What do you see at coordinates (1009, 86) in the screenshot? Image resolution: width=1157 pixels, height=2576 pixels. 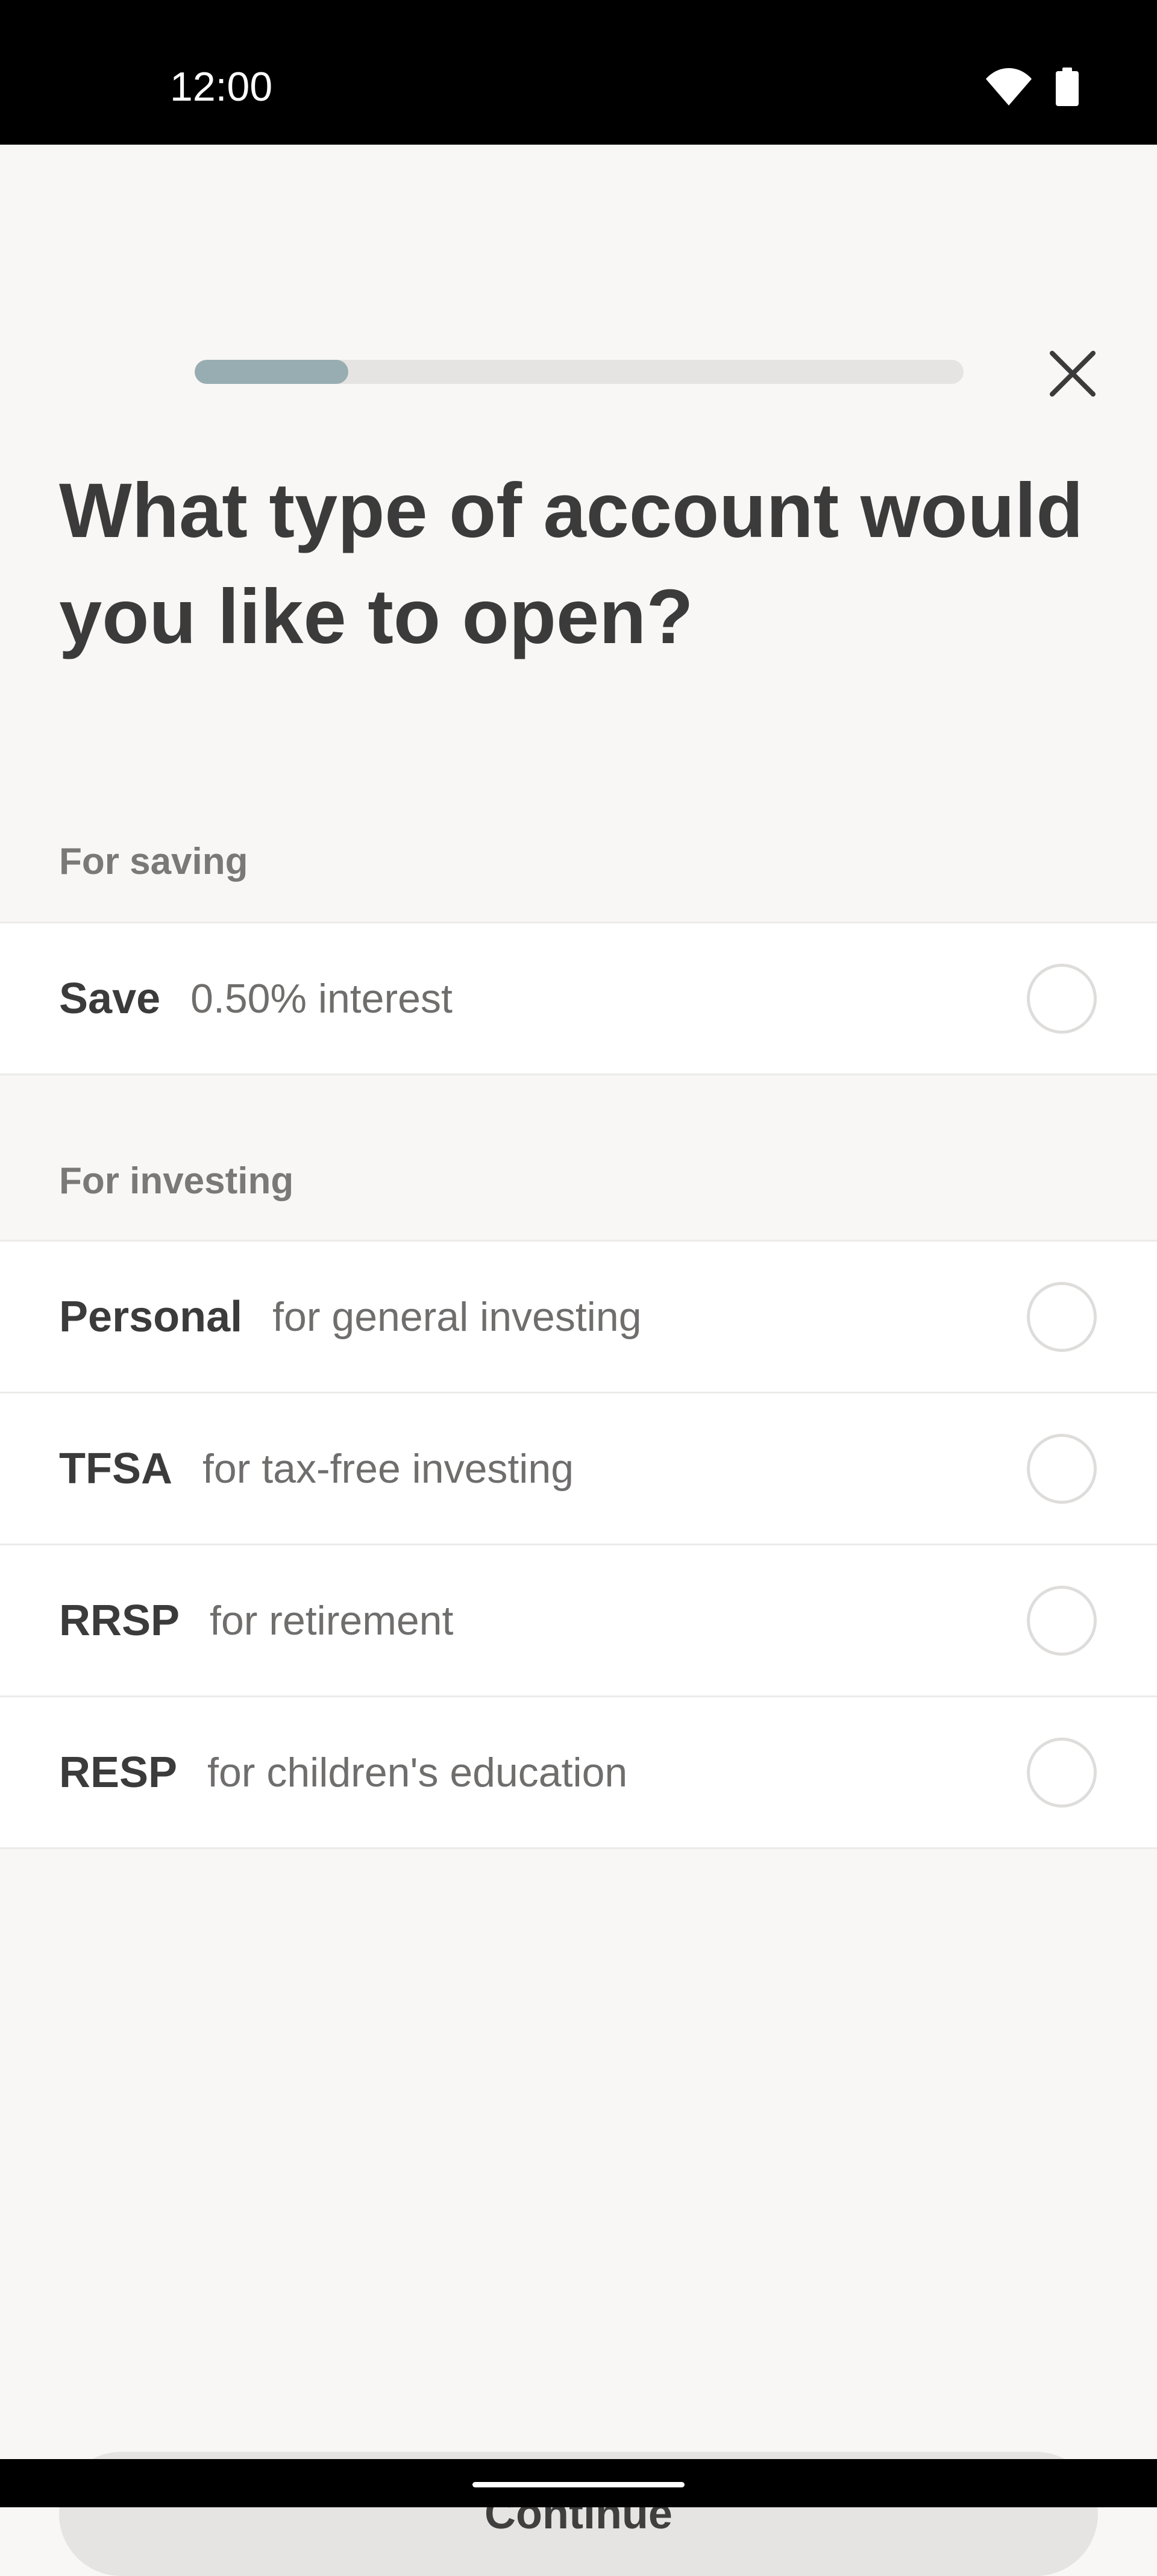 I see `wifi-icon` at bounding box center [1009, 86].